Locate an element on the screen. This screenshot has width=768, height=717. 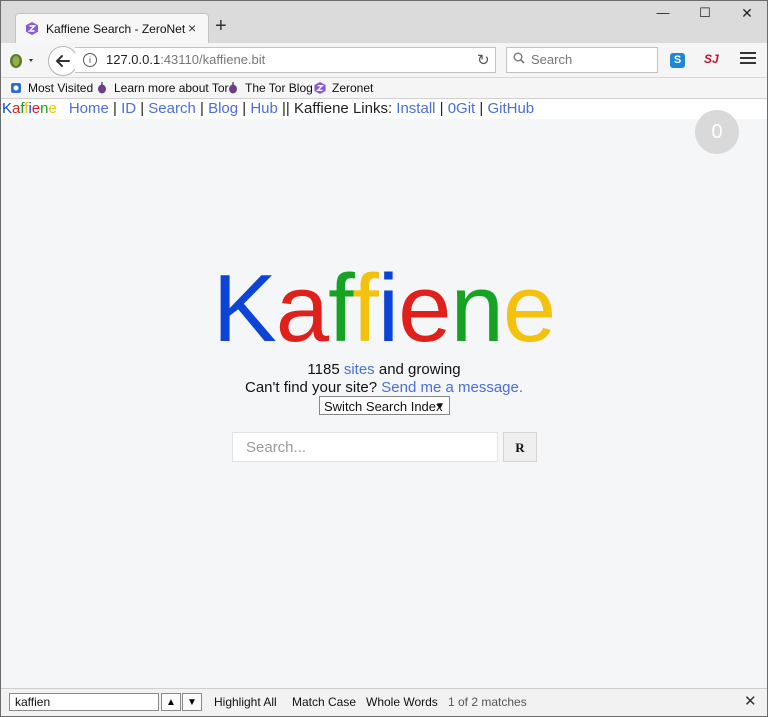
back-arrow-icon is located at coordinates (62, 61).